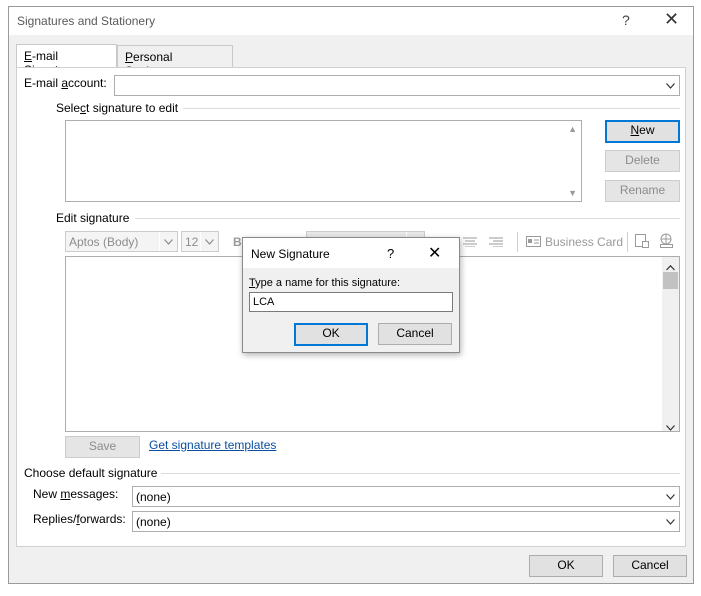 Image resolution: width=701 pixels, height=596 pixels. I want to click on scroll-up-icon: ▲, so click(572, 129).